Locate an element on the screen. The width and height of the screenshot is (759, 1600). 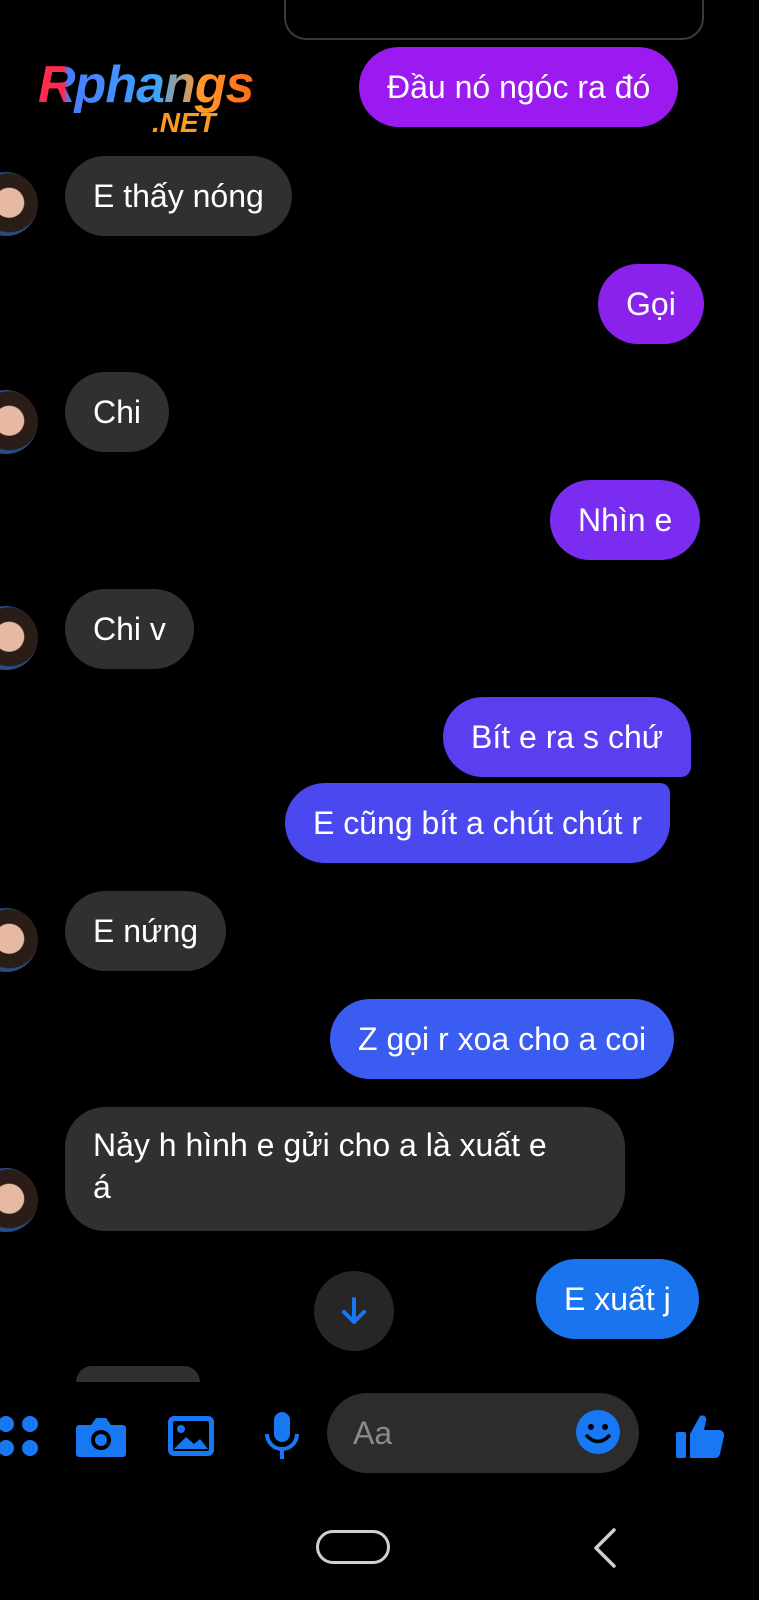
outgoing-message: Đầu nó ngóc ra đó is located at coordinates (519, 87).